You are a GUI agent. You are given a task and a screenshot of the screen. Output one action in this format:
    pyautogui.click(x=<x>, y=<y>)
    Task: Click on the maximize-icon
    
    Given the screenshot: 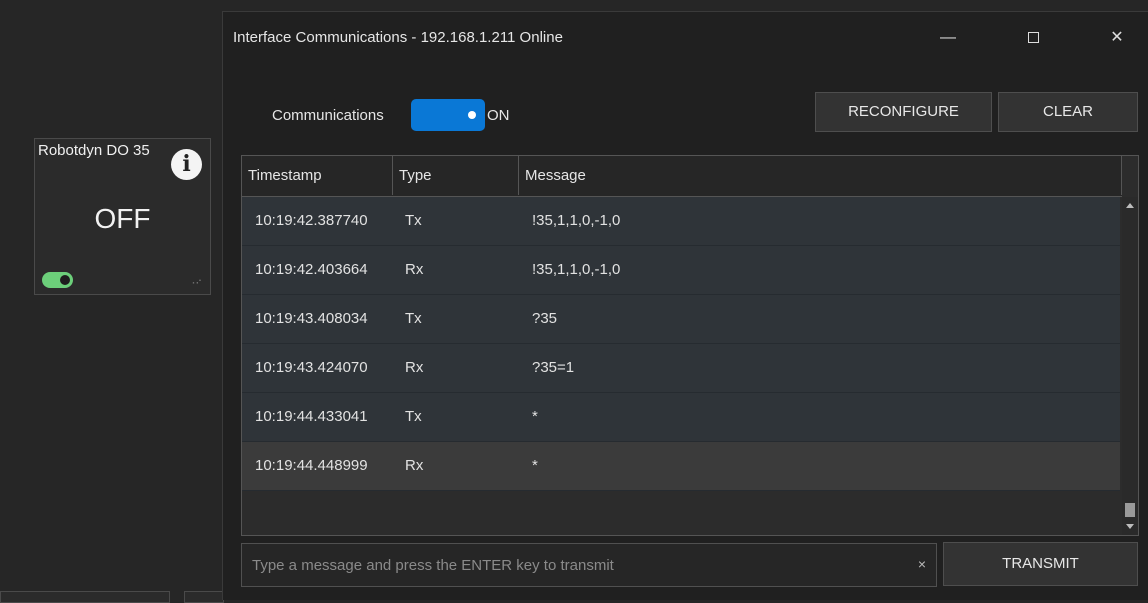 What is the action you would take?
    pyautogui.click(x=1033, y=38)
    